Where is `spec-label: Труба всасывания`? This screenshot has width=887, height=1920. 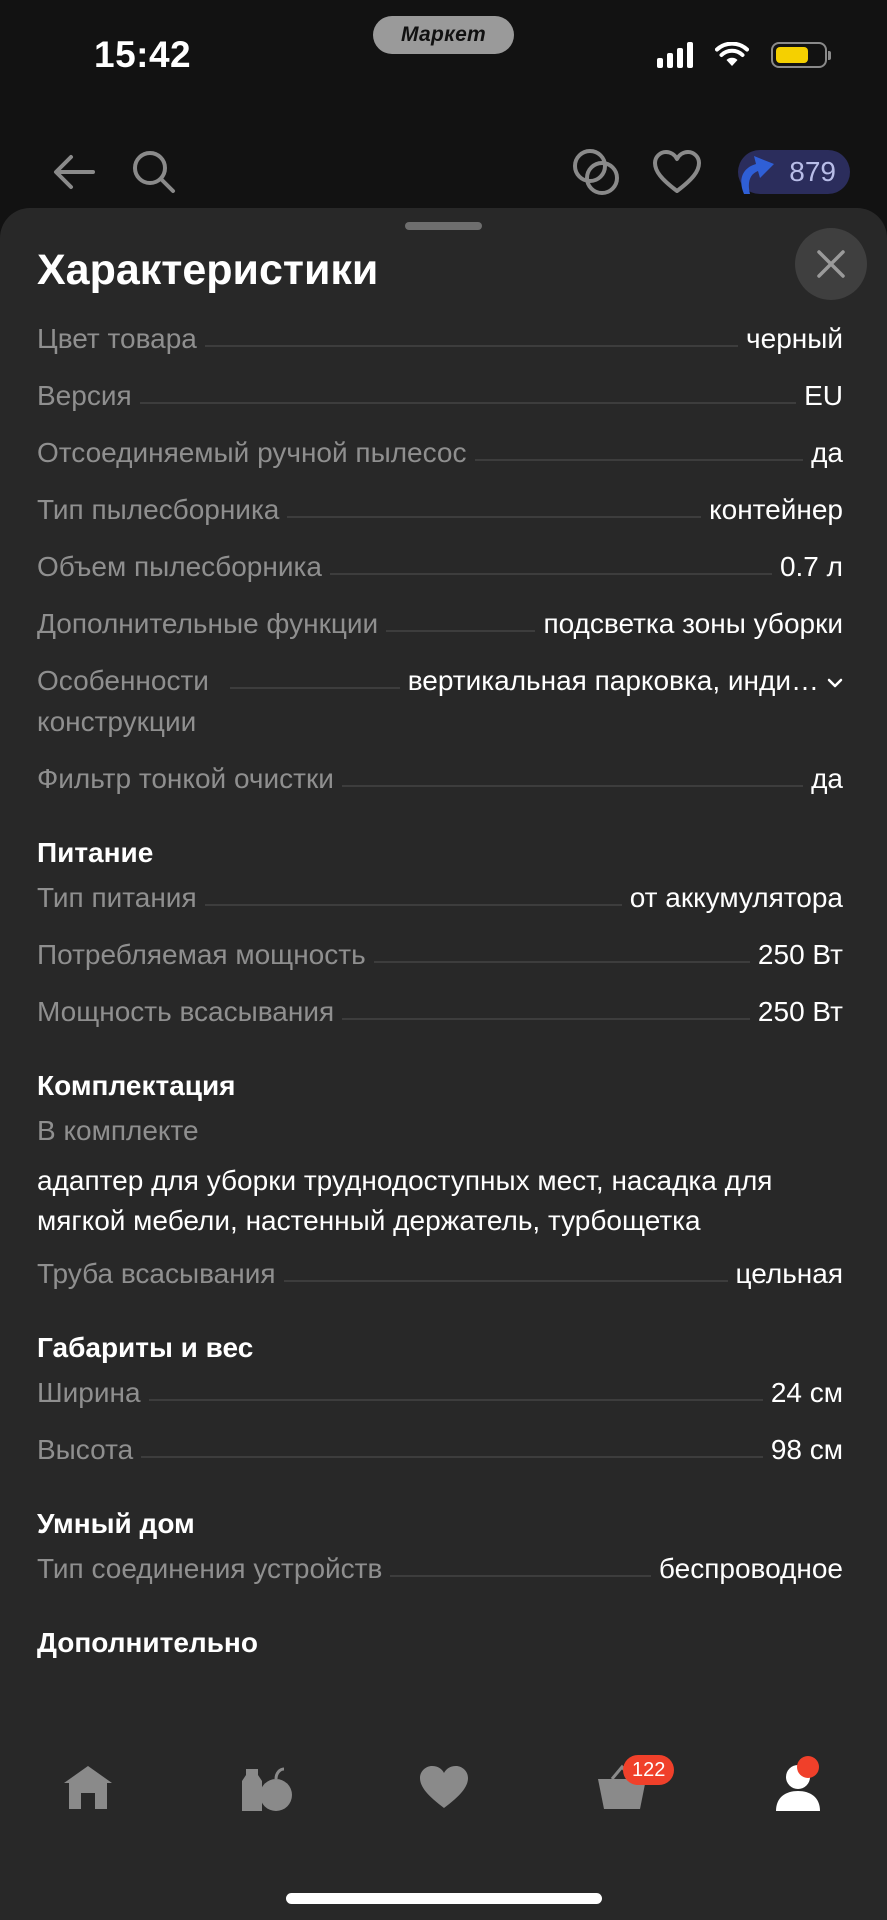 spec-label: Труба всасывания is located at coordinates (156, 1273).